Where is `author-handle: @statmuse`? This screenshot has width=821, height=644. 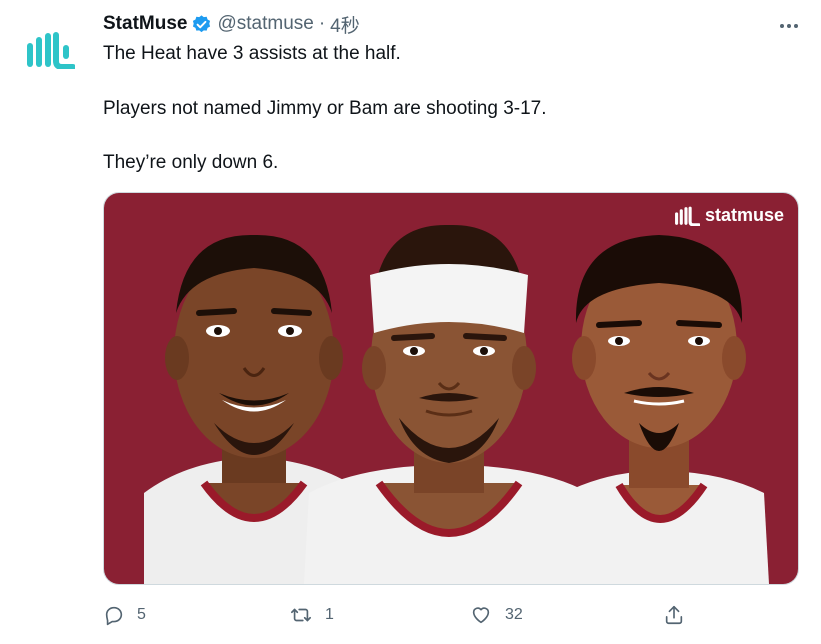 author-handle: @statmuse is located at coordinates (265, 24).